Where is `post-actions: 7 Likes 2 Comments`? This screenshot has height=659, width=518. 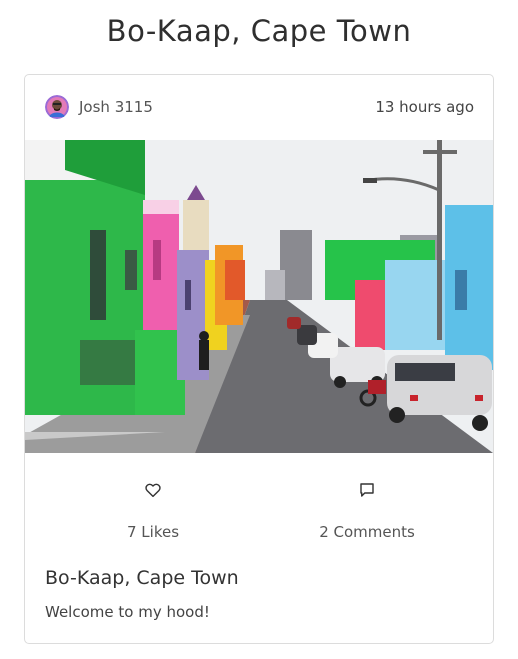 post-actions: 7 Likes 2 Comments is located at coordinates (259, 510).